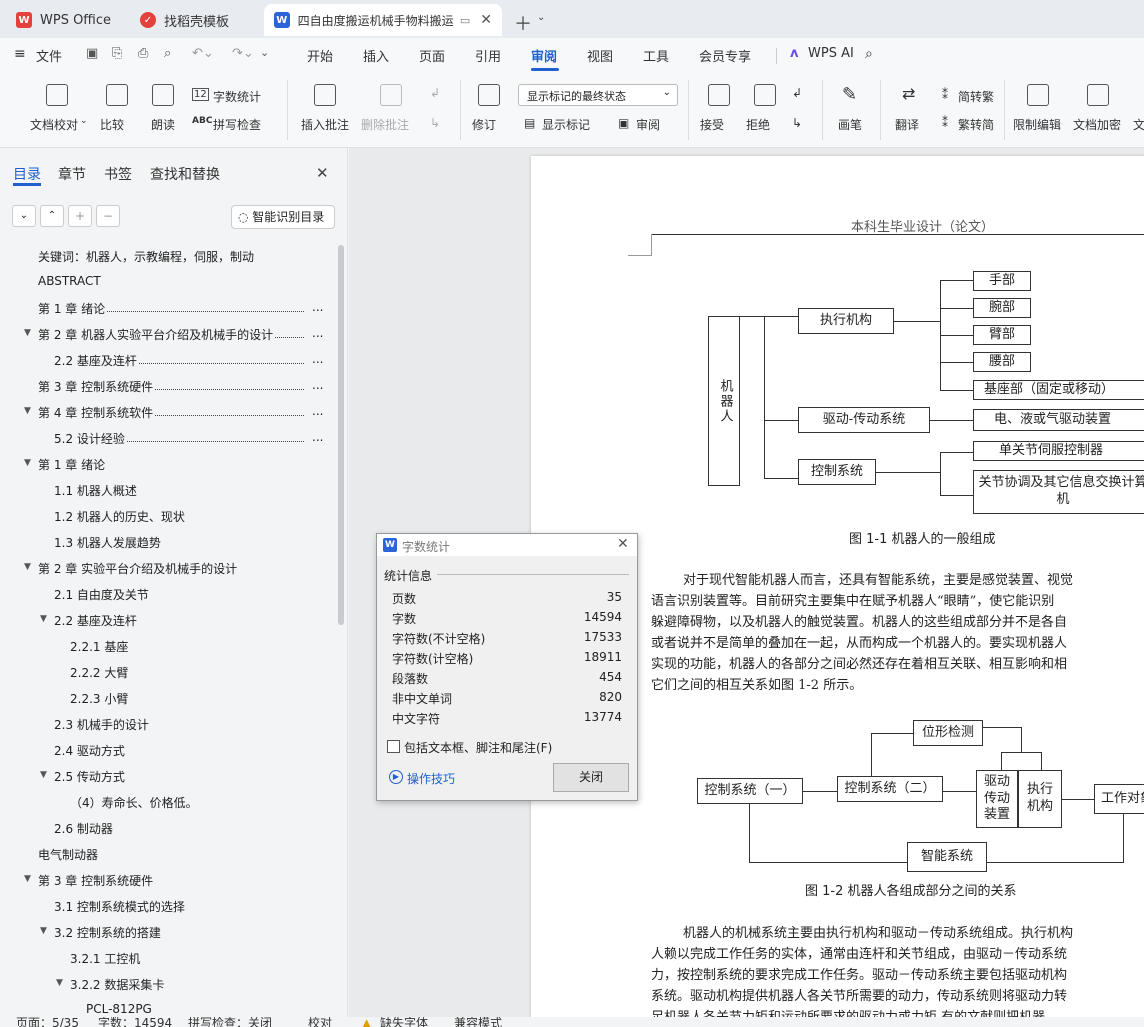 The height and width of the screenshot is (1027, 1144). I want to click on encrypt-icon, so click(1098, 95).